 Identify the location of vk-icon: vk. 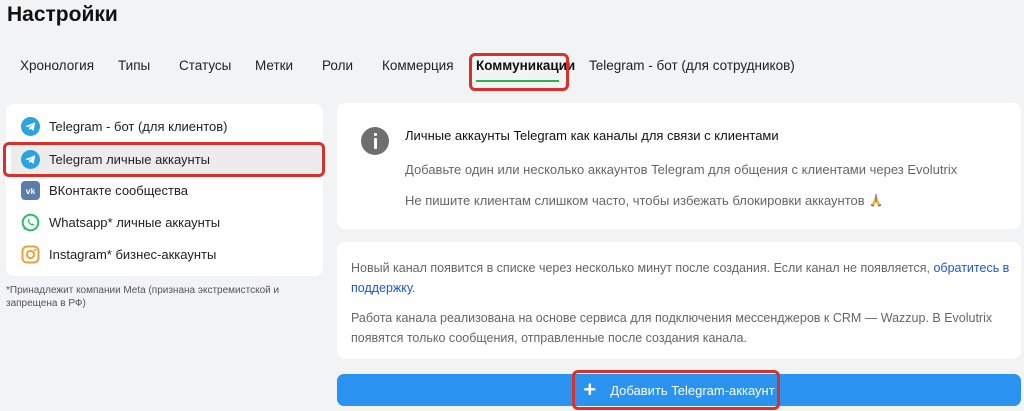
(30, 190).